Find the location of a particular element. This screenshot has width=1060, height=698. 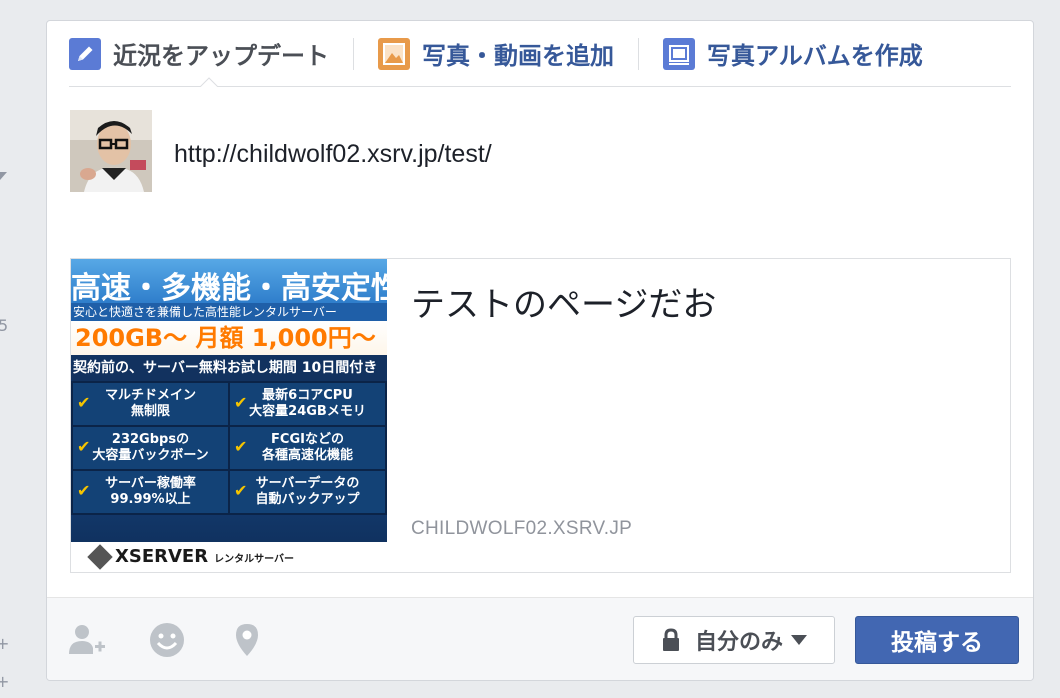

feeling-icon is located at coordinates (167, 640).